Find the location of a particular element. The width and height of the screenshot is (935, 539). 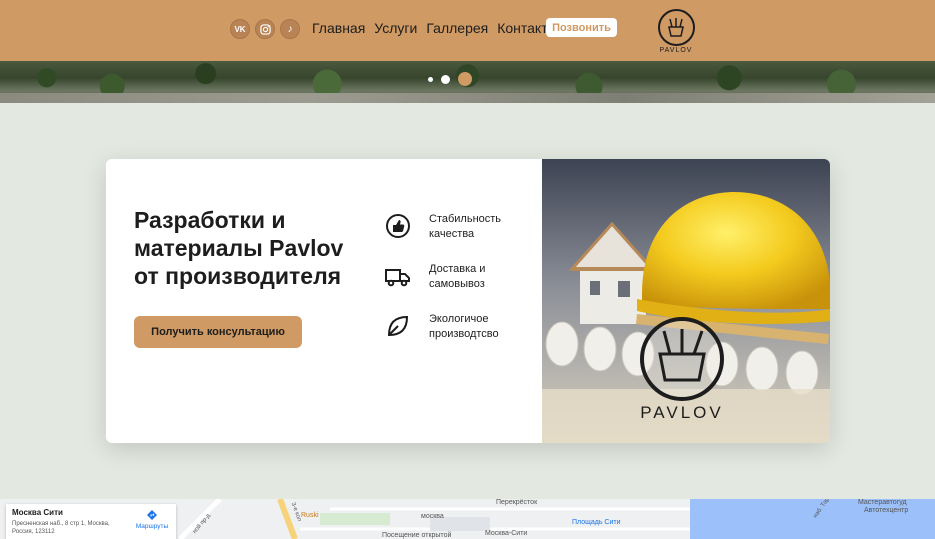

map-label: Посещение открытой is located at coordinates (417, 535).